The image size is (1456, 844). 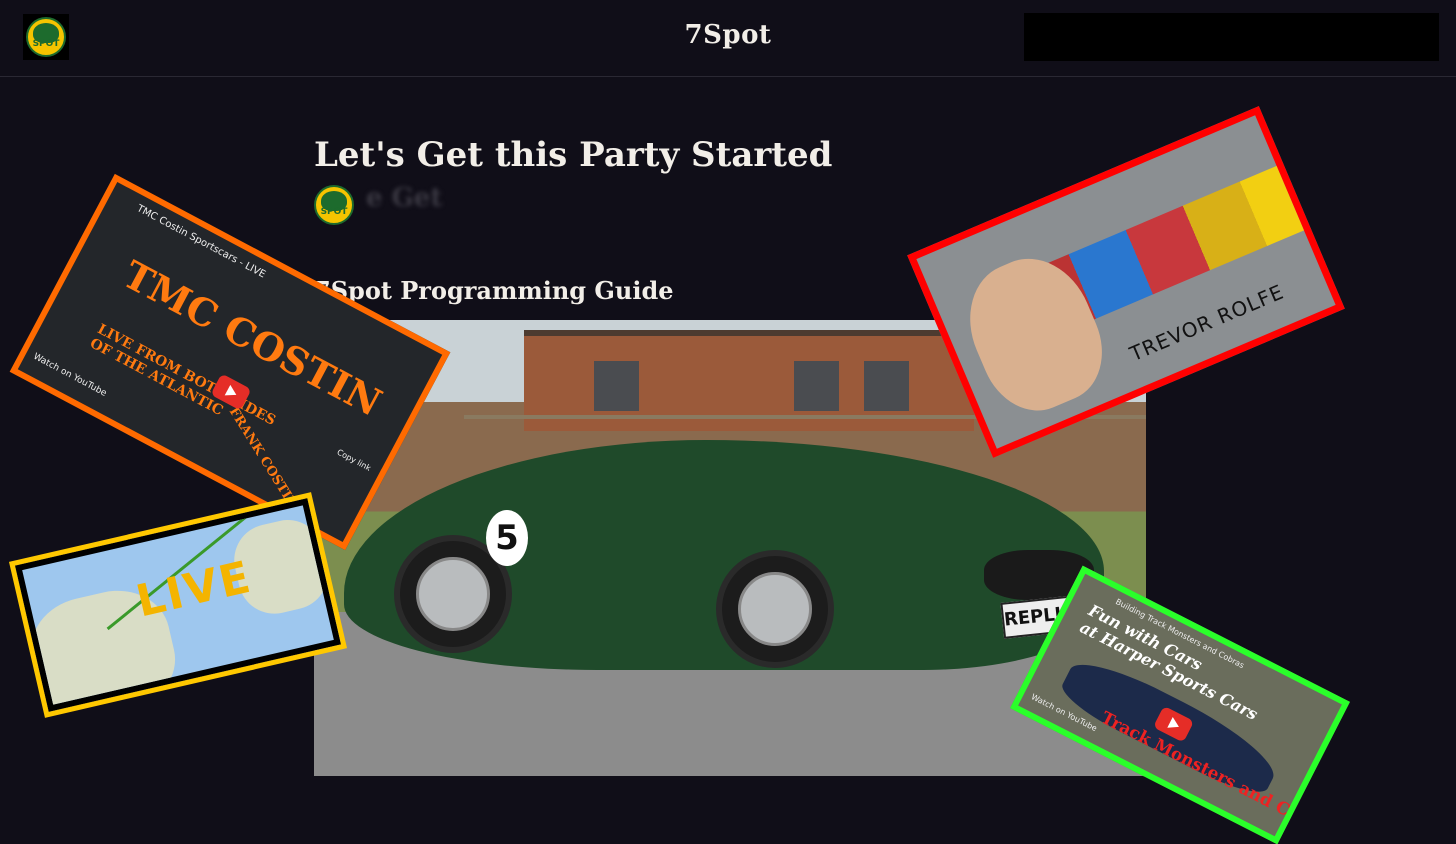 What do you see at coordinates (507, 538) in the screenshot?
I see `race-number: 5` at bounding box center [507, 538].